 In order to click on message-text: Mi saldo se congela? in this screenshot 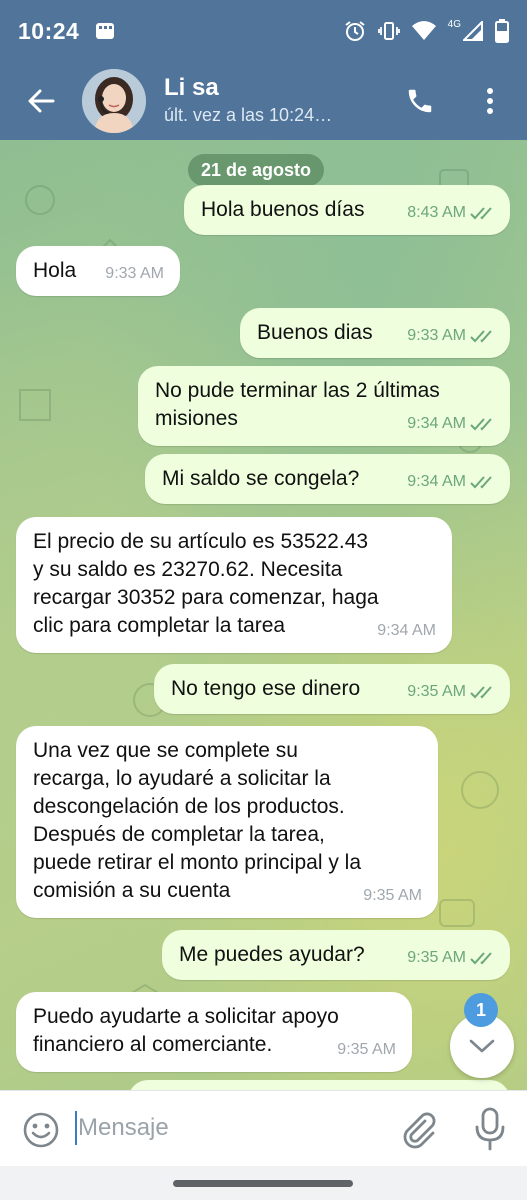, I will do `click(261, 478)`.